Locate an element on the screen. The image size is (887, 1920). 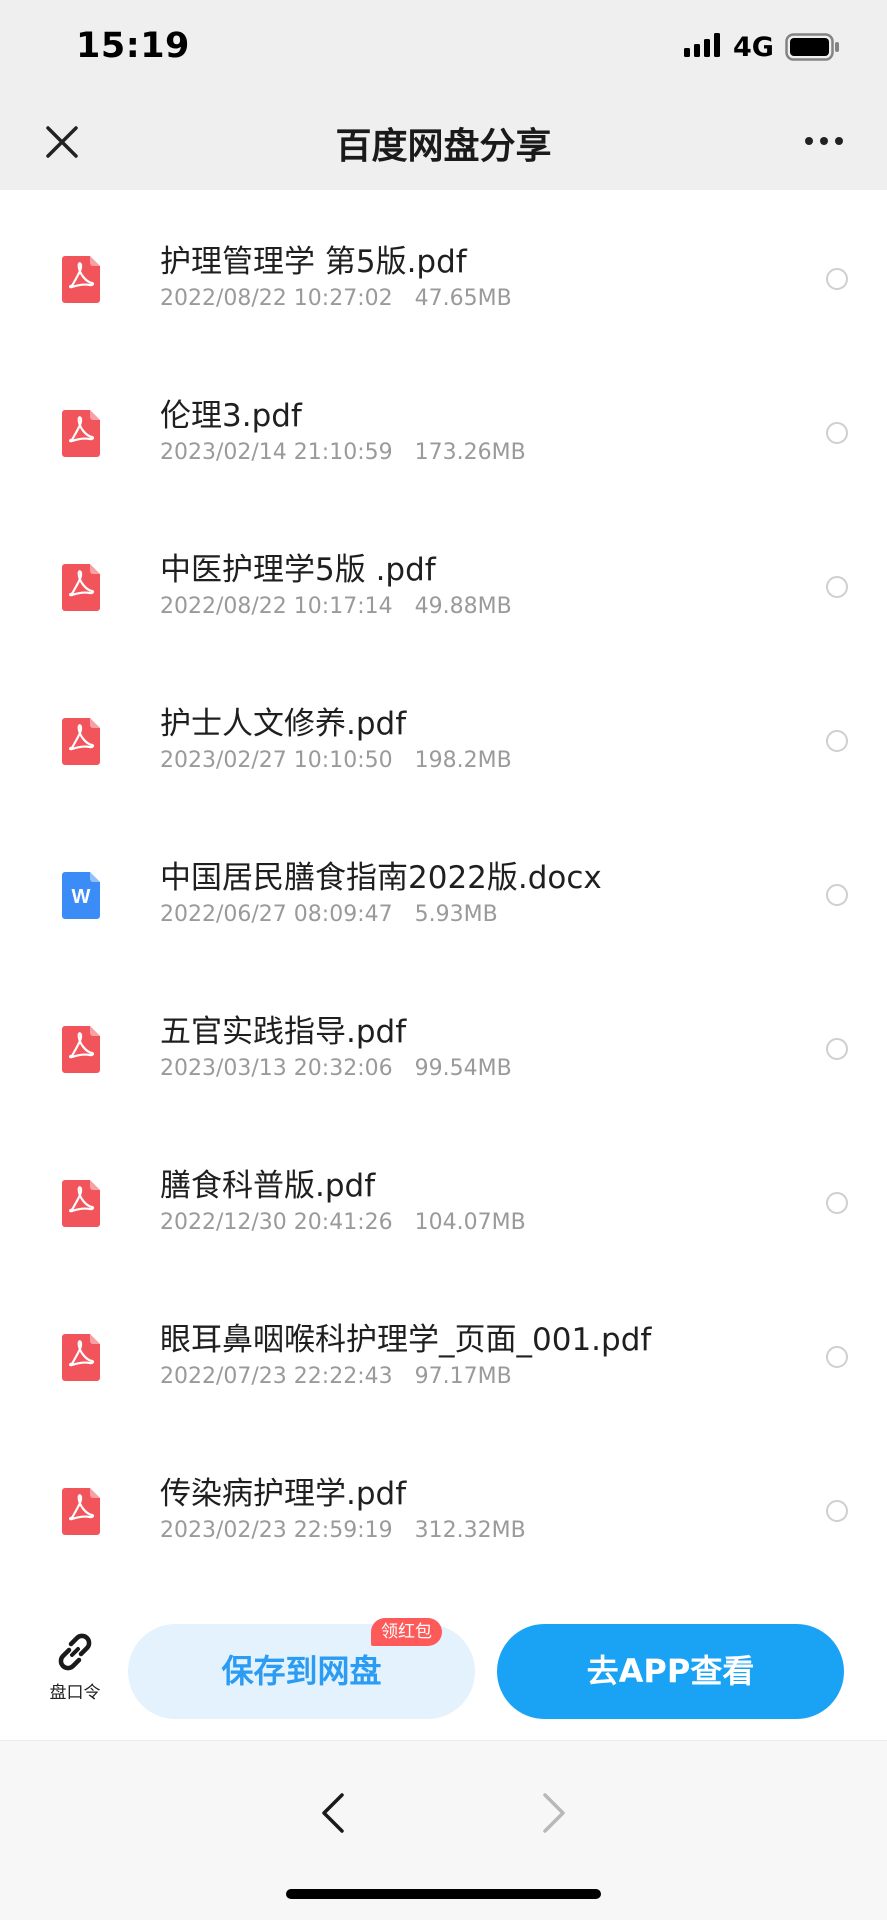
home-indicator is located at coordinates (443, 1894).